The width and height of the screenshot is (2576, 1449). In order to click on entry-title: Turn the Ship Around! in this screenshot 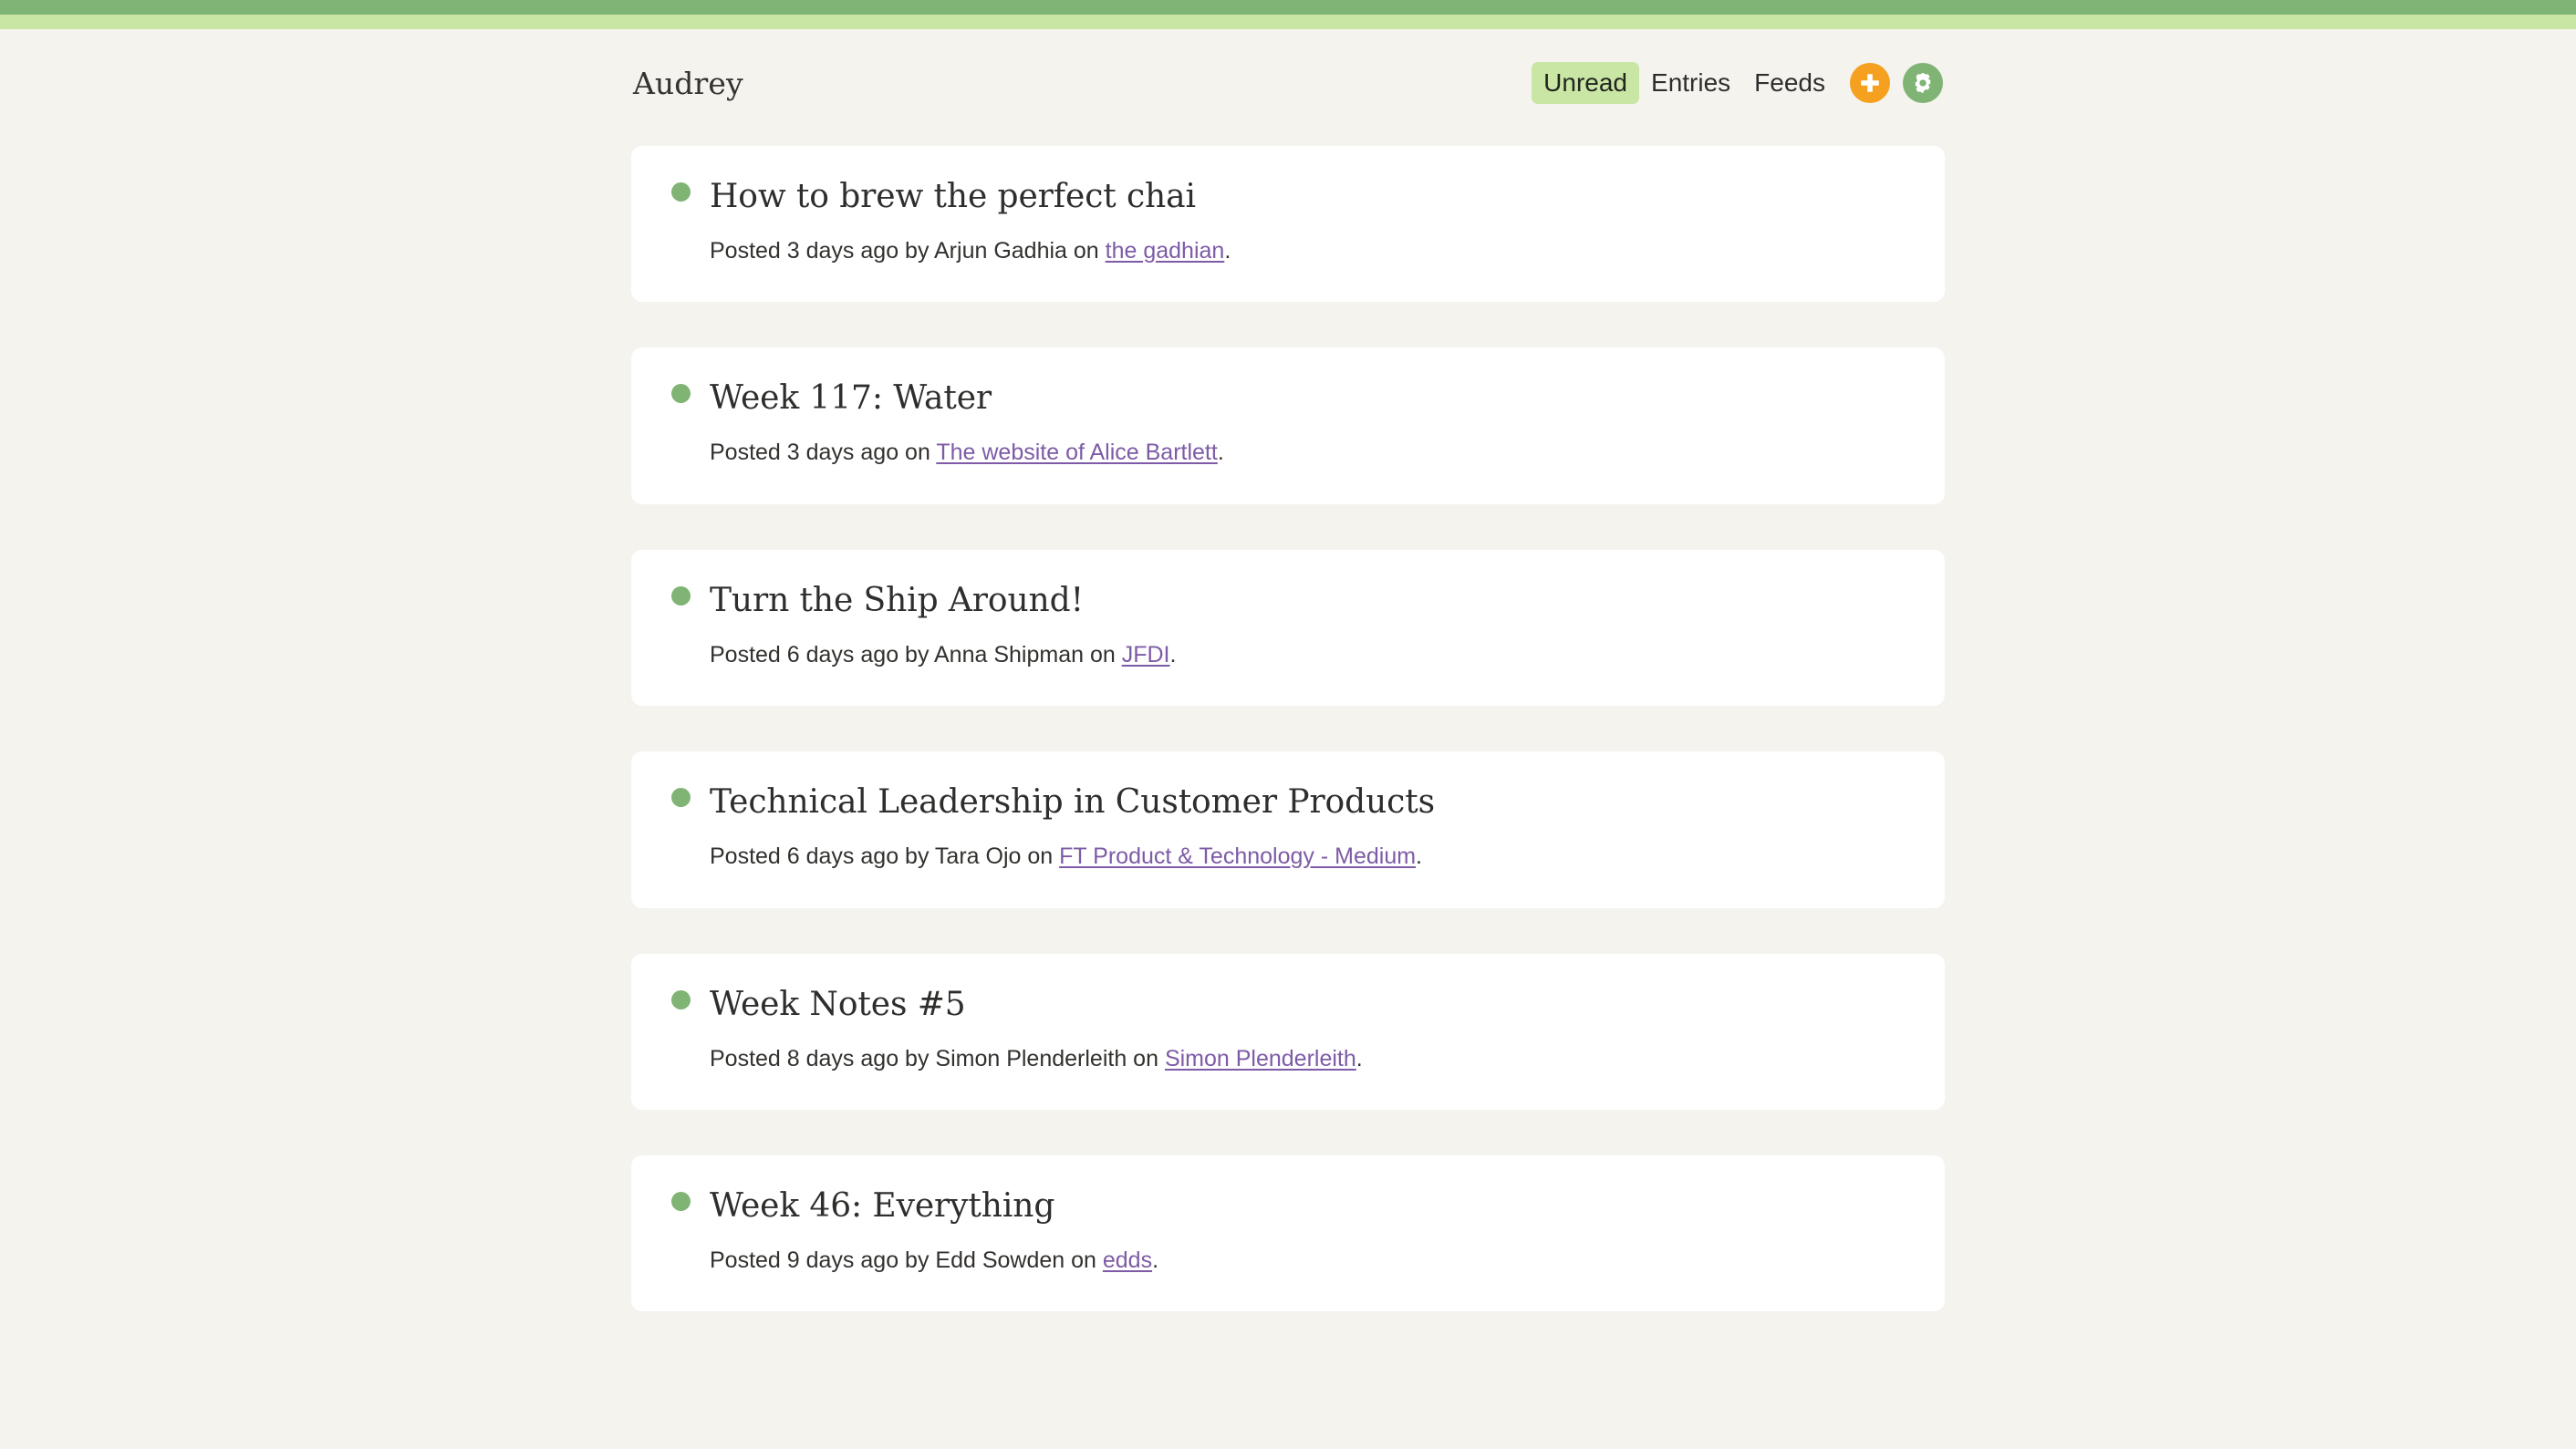, I will do `click(897, 601)`.